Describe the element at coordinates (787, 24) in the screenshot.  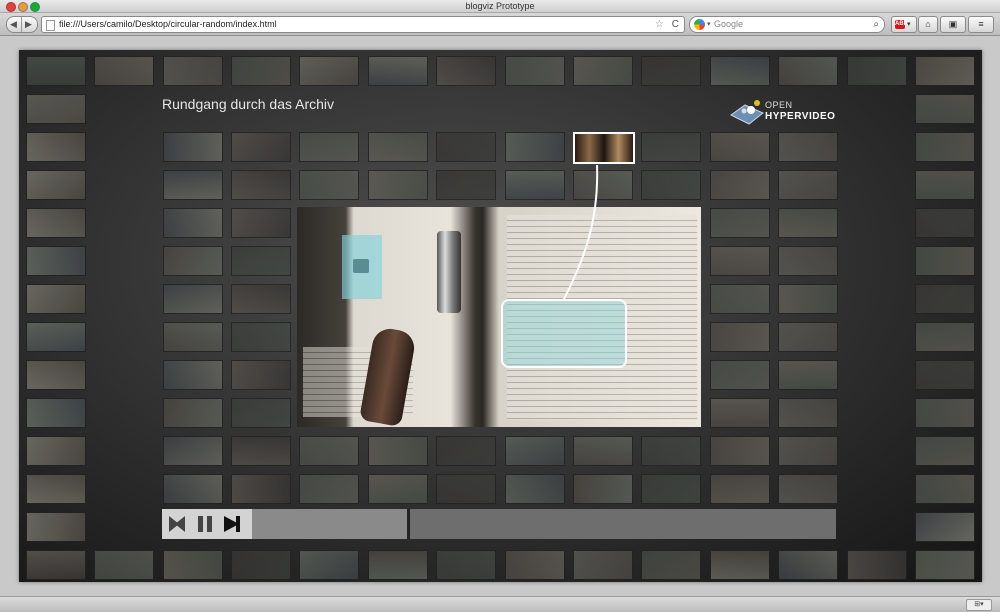
I see `search-field: ▾ Google ⌕` at that location.